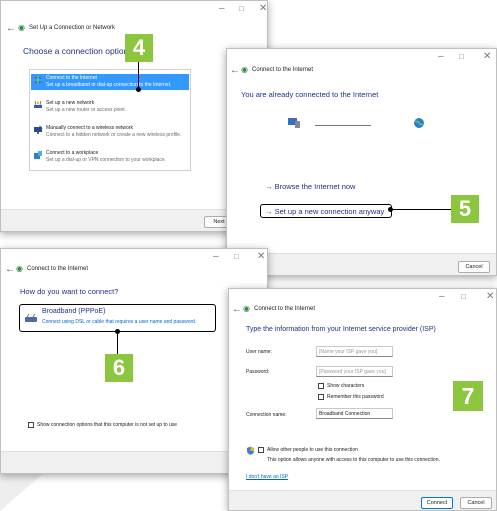  I want to click on remember-password-label: Remember this password, so click(355, 397).